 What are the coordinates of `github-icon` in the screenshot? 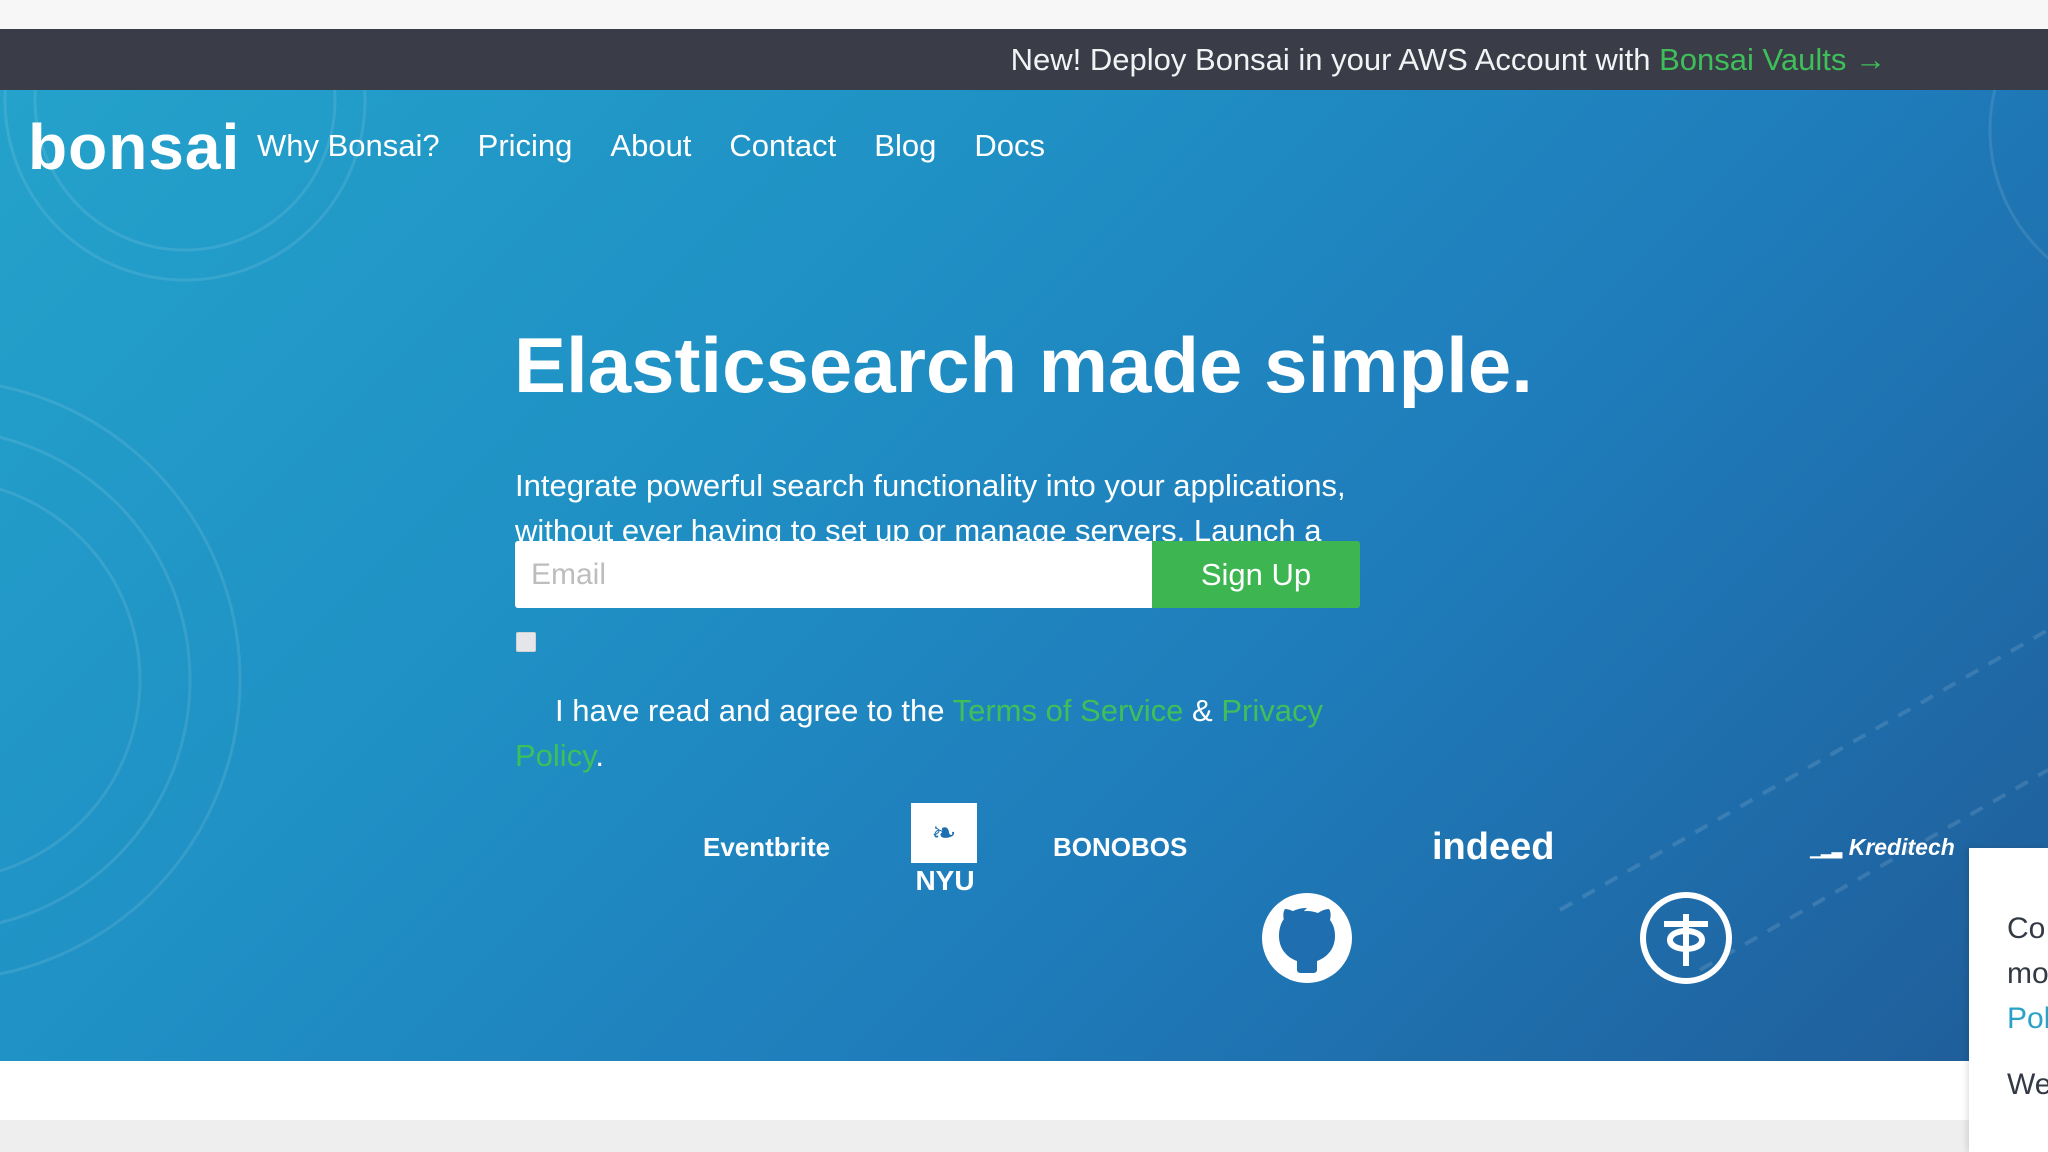 It's located at (1307, 938).